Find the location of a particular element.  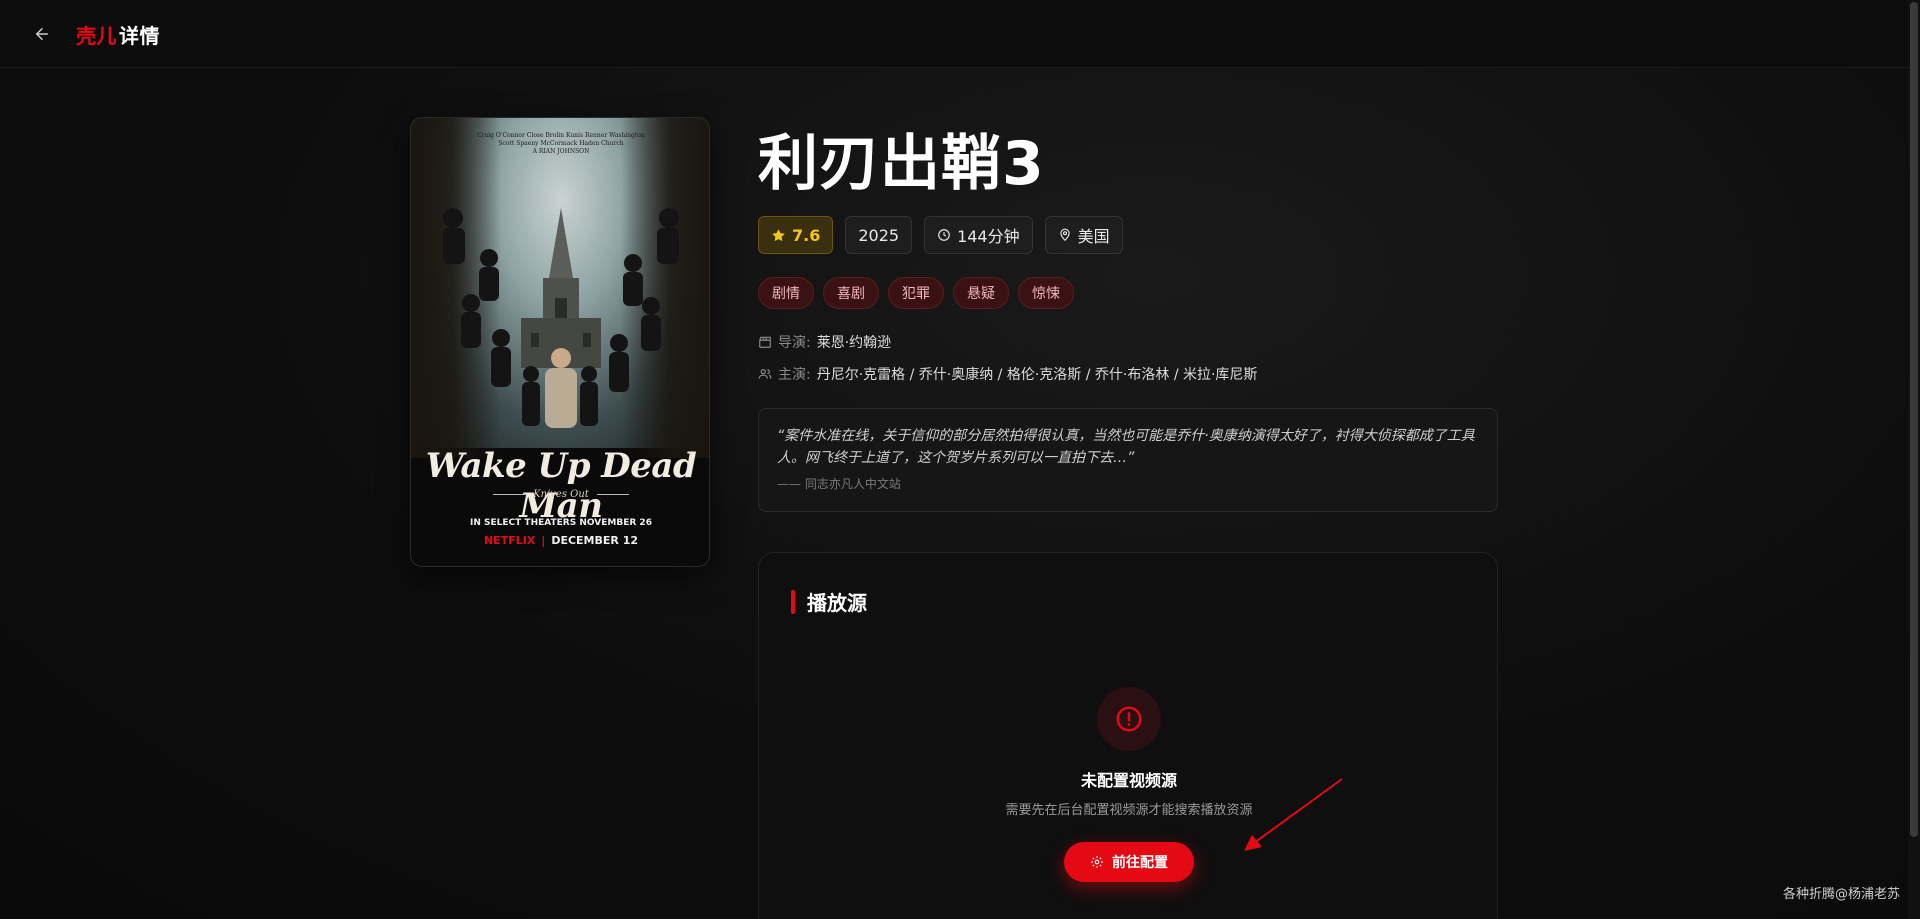

poster-release: NETFLIX | DECEMBER 12 is located at coordinates (560, 540).